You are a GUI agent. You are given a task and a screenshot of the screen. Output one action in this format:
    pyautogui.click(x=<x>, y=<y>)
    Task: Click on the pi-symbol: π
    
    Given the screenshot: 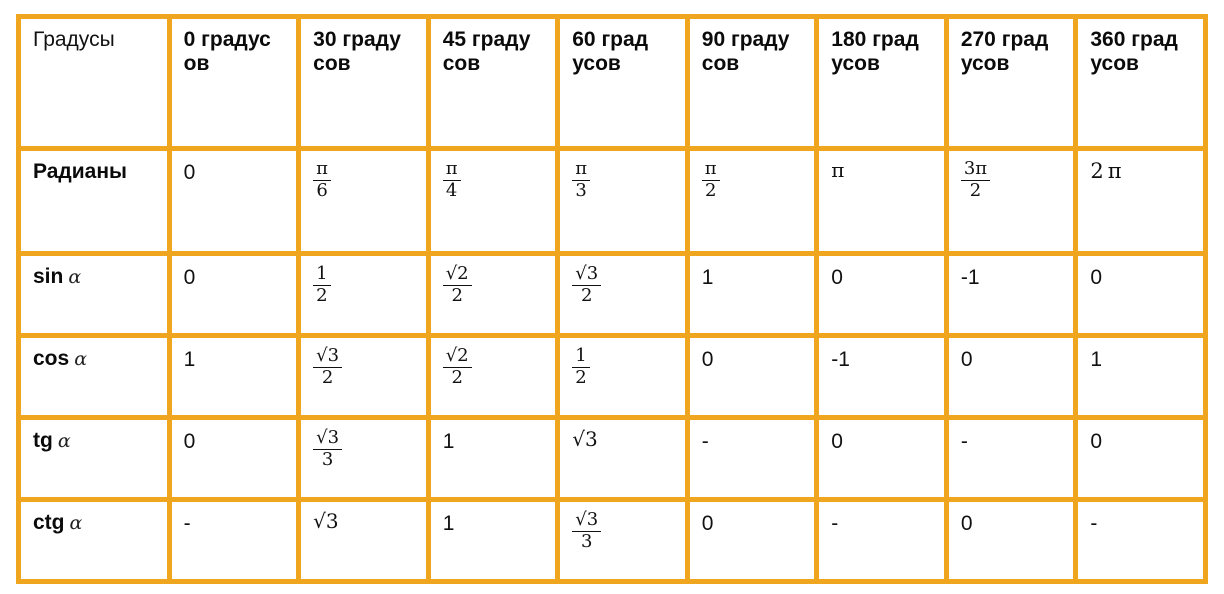 What is the action you would take?
    pyautogui.click(x=1114, y=171)
    